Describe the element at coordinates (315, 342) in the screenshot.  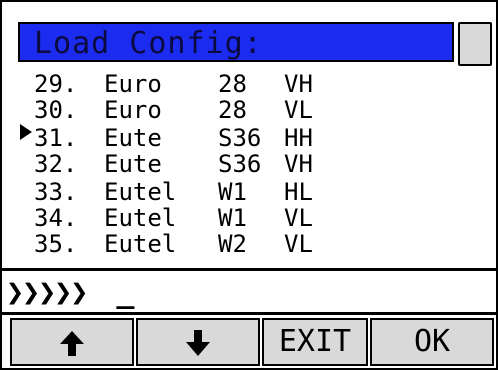
I see `exit-button: EXIT` at that location.